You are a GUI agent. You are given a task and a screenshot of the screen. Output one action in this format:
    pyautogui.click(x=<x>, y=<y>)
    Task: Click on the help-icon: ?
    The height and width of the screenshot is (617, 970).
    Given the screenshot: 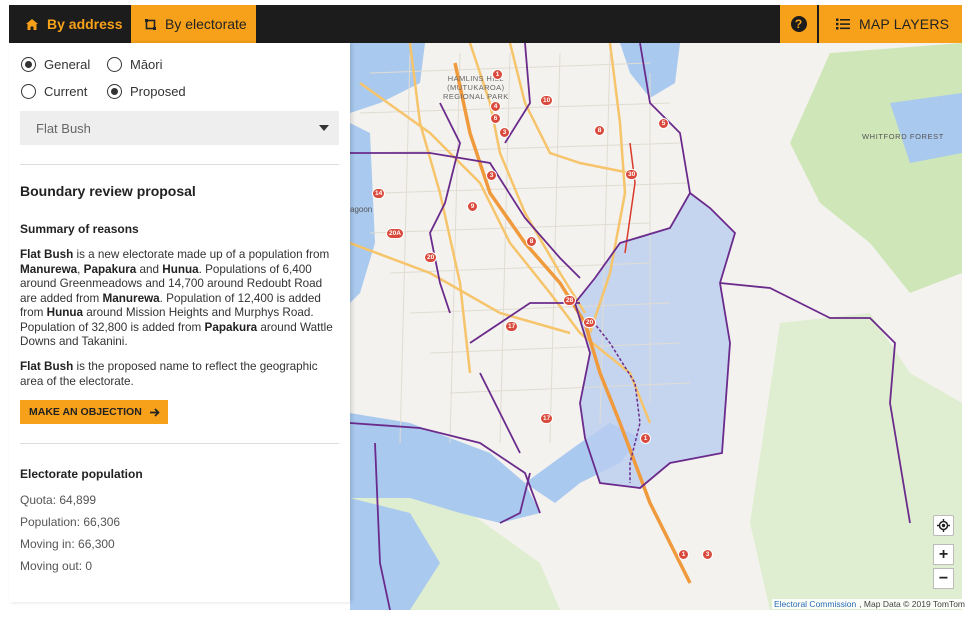 What is the action you would take?
    pyautogui.click(x=798, y=24)
    